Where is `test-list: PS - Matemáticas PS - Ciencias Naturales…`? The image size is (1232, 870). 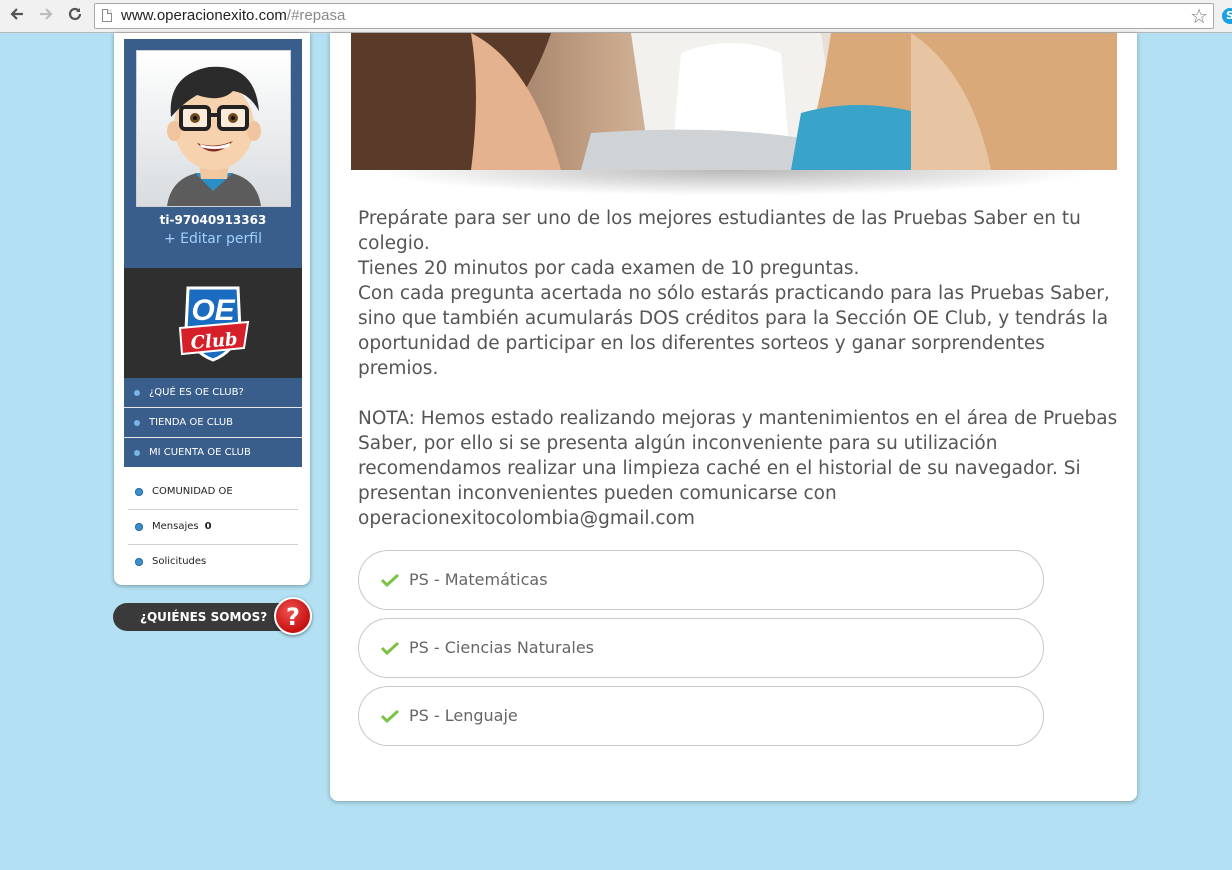 test-list: PS - Matemáticas PS - Ciencias Naturales… is located at coordinates (701, 652).